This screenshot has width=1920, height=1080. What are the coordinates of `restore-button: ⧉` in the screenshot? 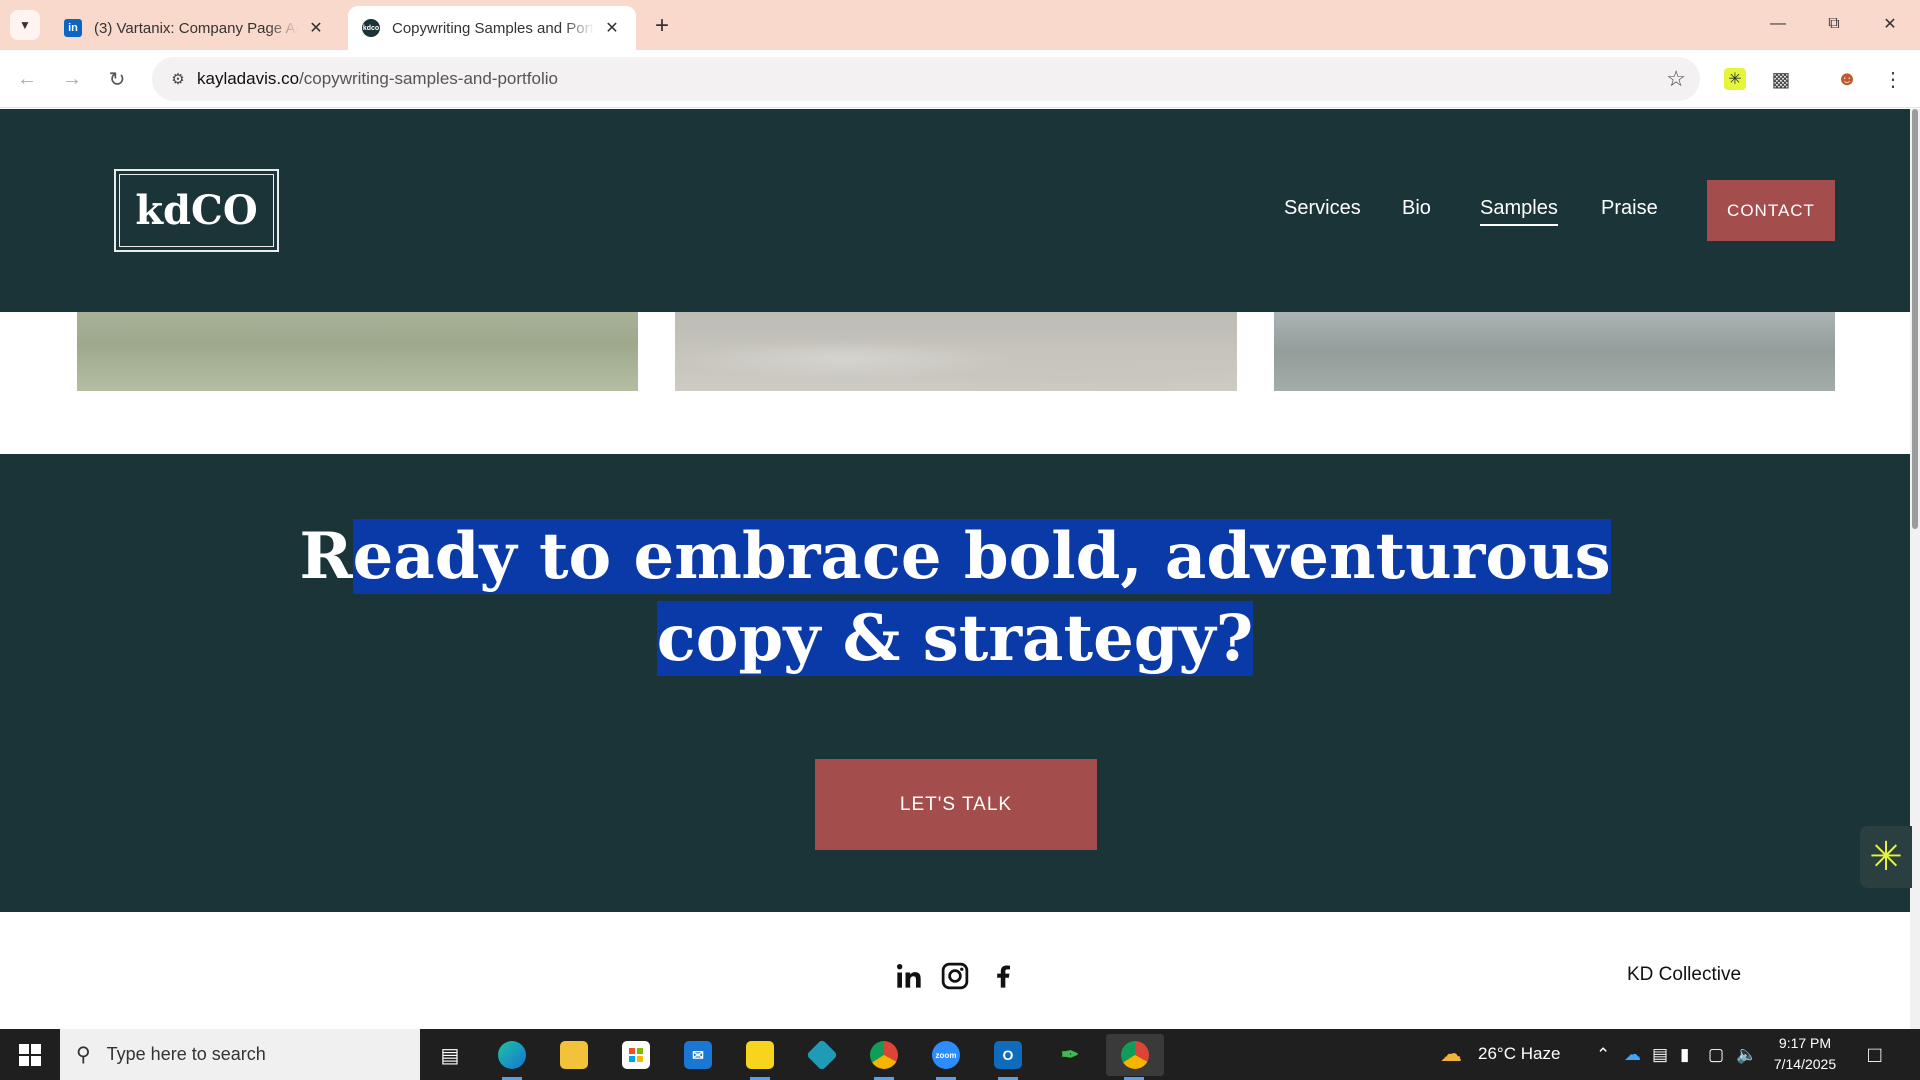 It's located at (1834, 24).